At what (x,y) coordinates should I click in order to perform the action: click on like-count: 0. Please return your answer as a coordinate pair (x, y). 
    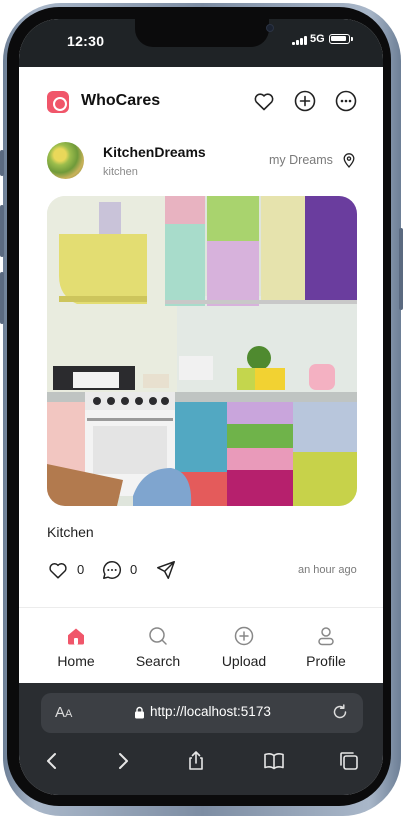
    Looking at the image, I should click on (81, 569).